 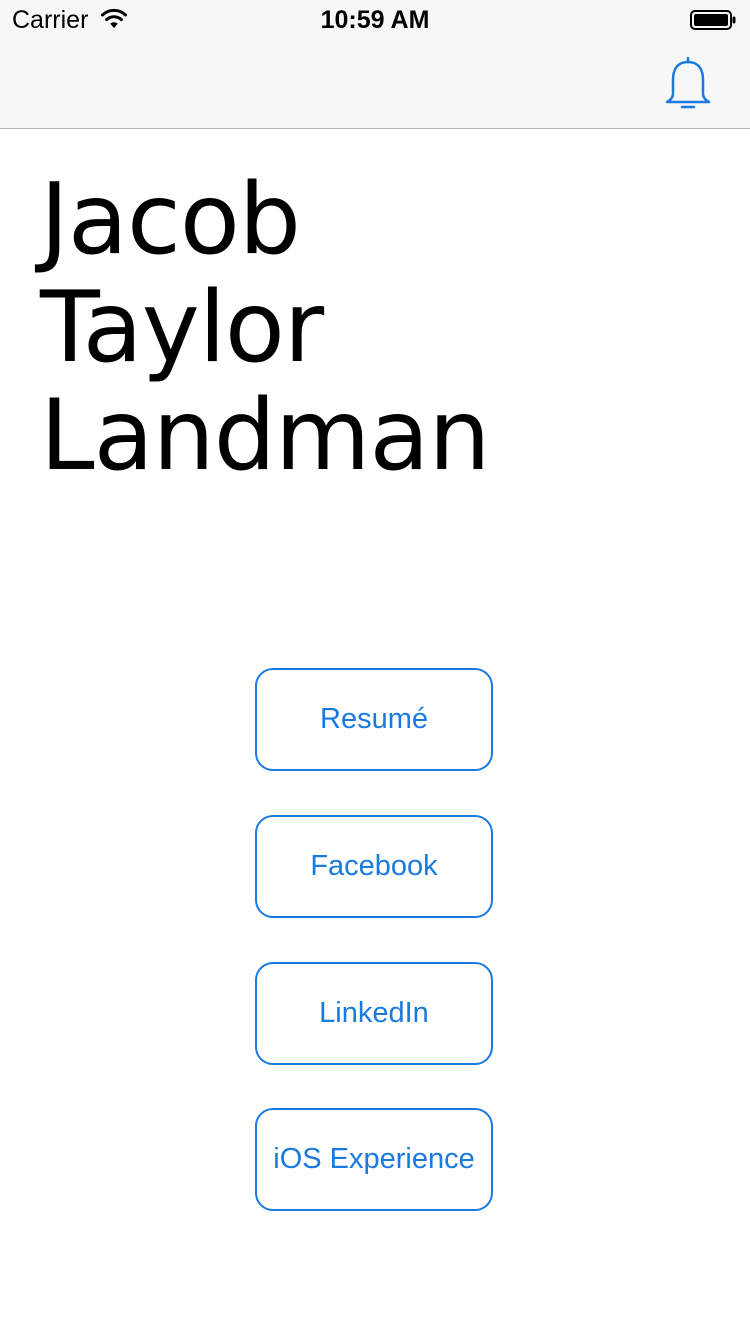 What do you see at coordinates (374, 719) in the screenshot?
I see `resume-button: Resumé` at bounding box center [374, 719].